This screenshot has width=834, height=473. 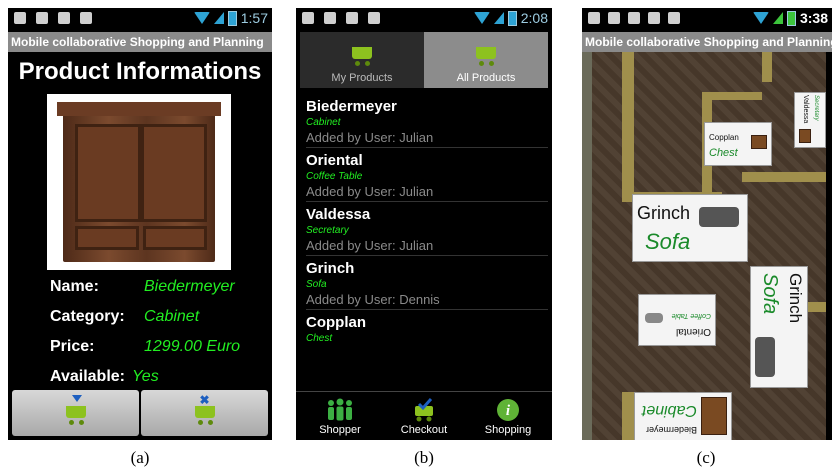 I want to click on product-category: Cabinet, so click(x=323, y=122).